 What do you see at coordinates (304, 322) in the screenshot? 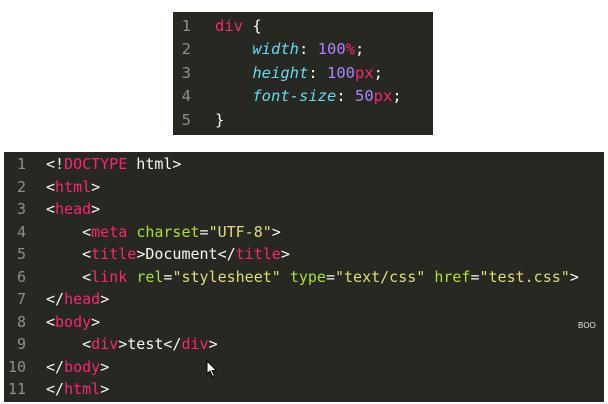
I see `code-line: 8 < body >` at bounding box center [304, 322].